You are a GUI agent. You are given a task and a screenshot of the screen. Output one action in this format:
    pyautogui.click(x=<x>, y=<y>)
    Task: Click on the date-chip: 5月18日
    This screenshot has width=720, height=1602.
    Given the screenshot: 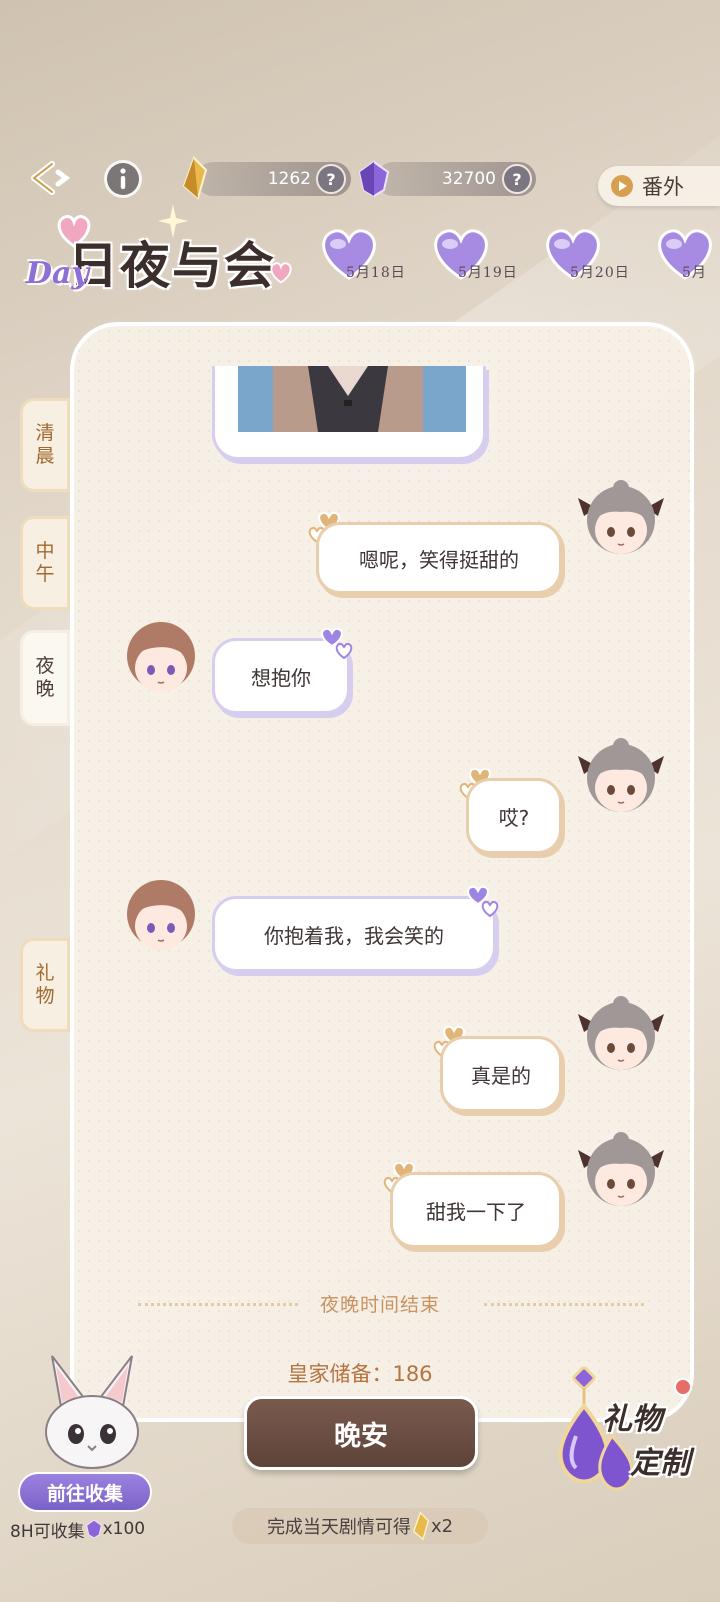 What is the action you would take?
    pyautogui.click(x=372, y=258)
    